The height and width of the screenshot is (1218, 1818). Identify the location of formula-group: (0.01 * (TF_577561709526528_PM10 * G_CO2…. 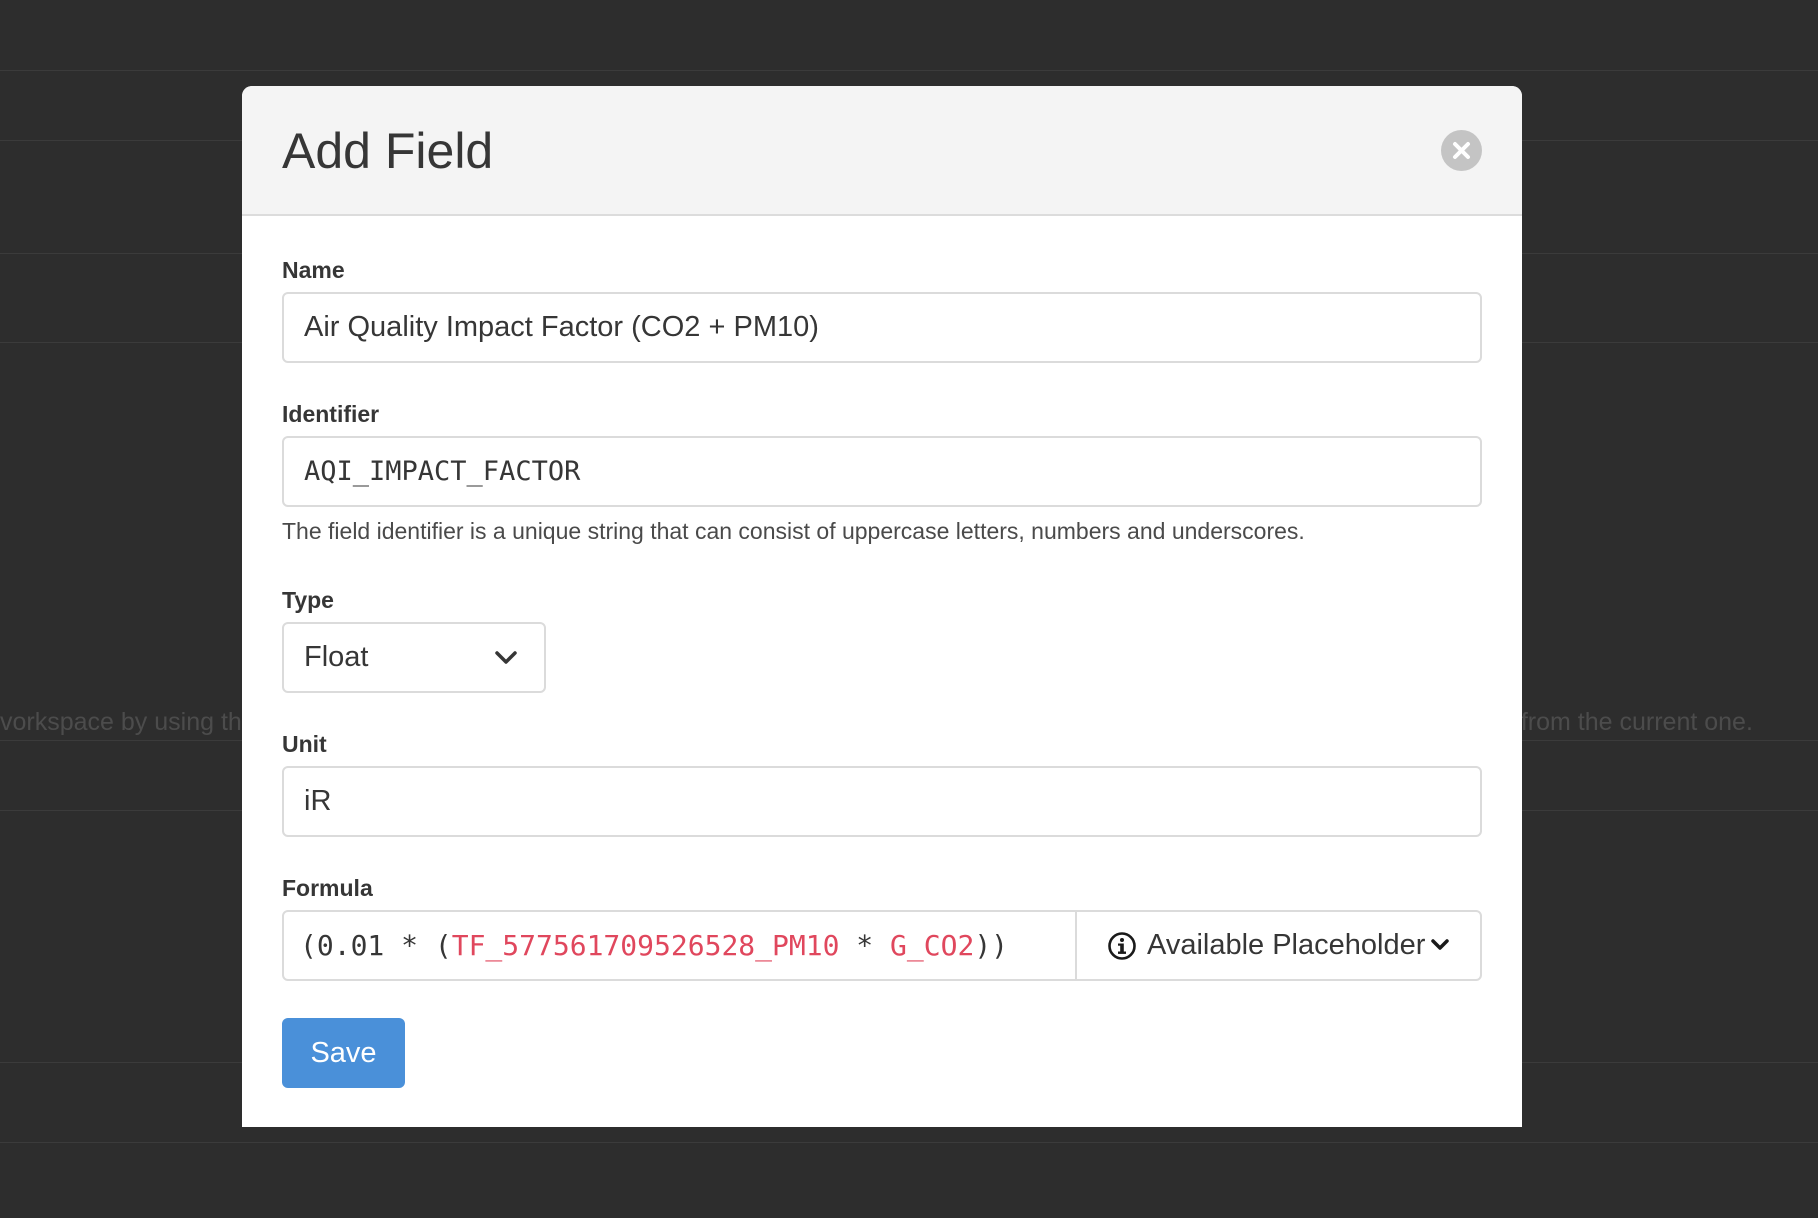
(882, 945).